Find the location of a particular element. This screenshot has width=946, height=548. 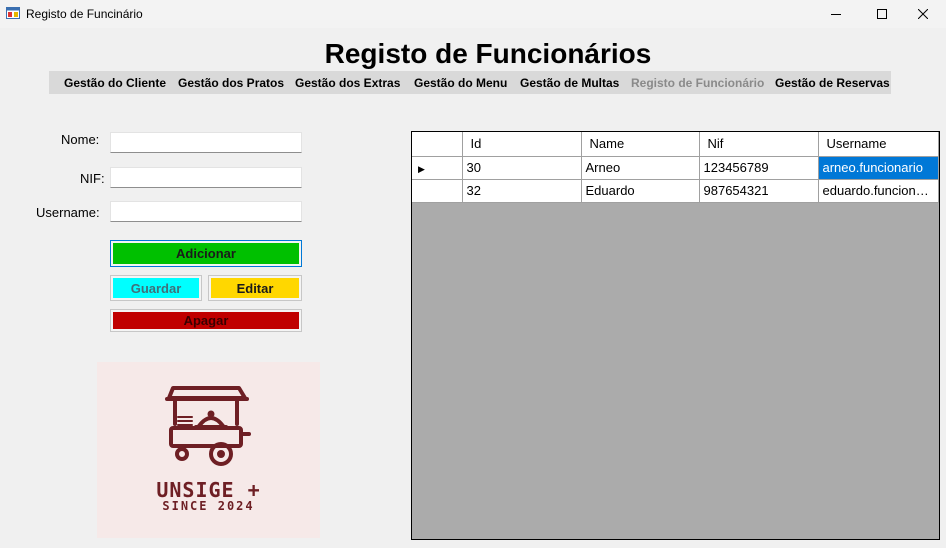

cell-name: Eduardo is located at coordinates (640, 191).